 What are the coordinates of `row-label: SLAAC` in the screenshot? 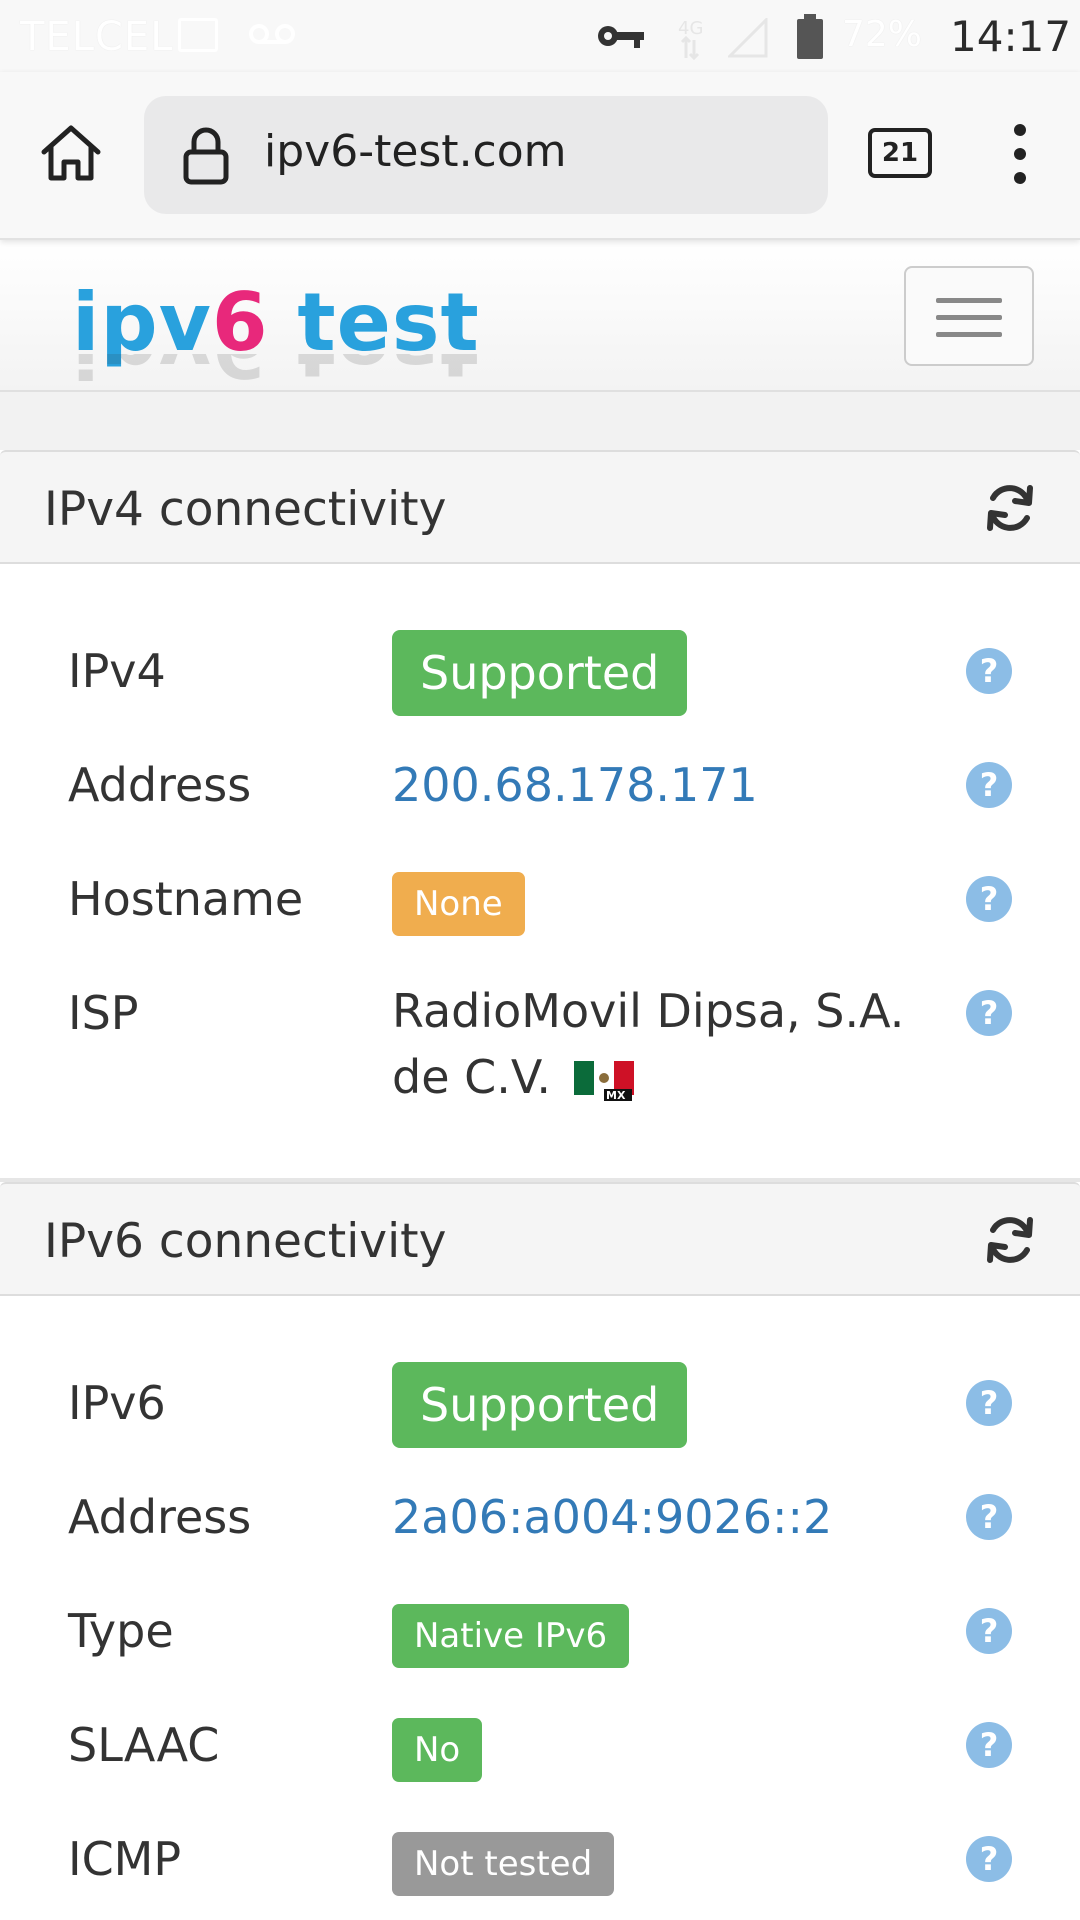 It's located at (144, 1745).